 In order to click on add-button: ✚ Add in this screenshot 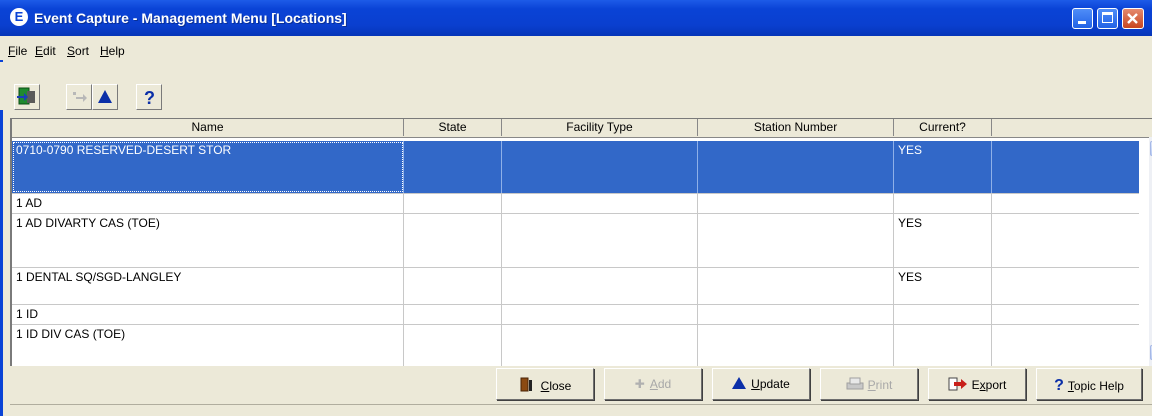, I will do `click(653, 384)`.